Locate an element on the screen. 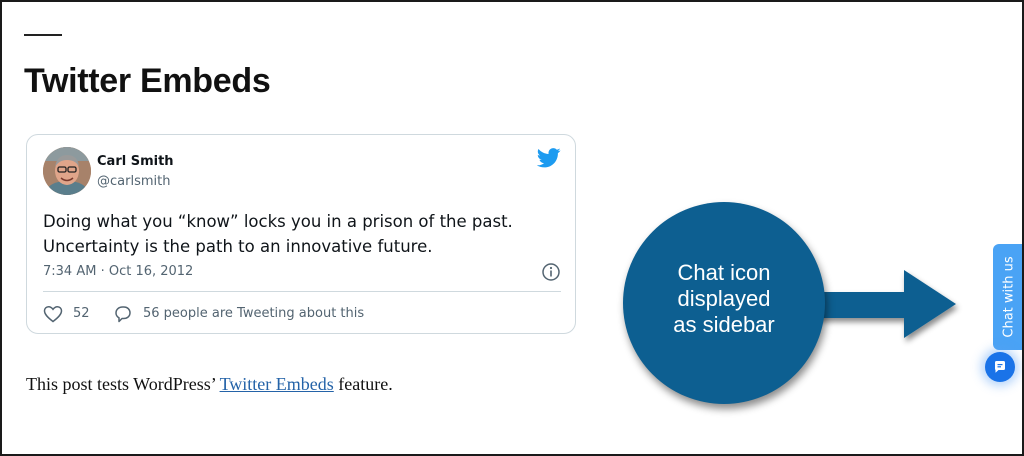 The height and width of the screenshot is (456, 1024). tweet-author-handle: @carlsmith is located at coordinates (133, 181).